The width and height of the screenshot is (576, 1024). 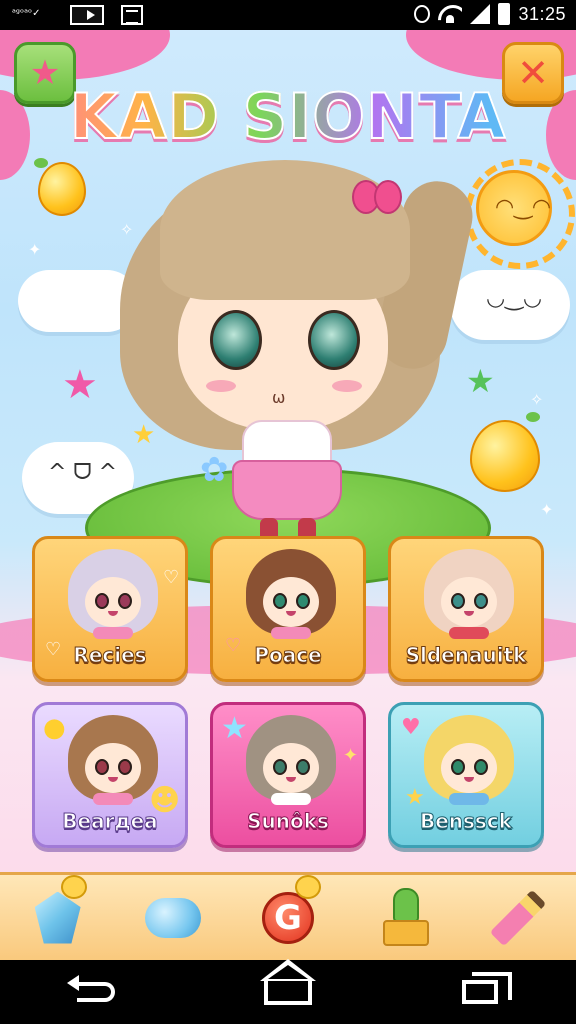 I want to click on cloud-face-icon: ^ ᗜ ^, so click(x=83, y=472).